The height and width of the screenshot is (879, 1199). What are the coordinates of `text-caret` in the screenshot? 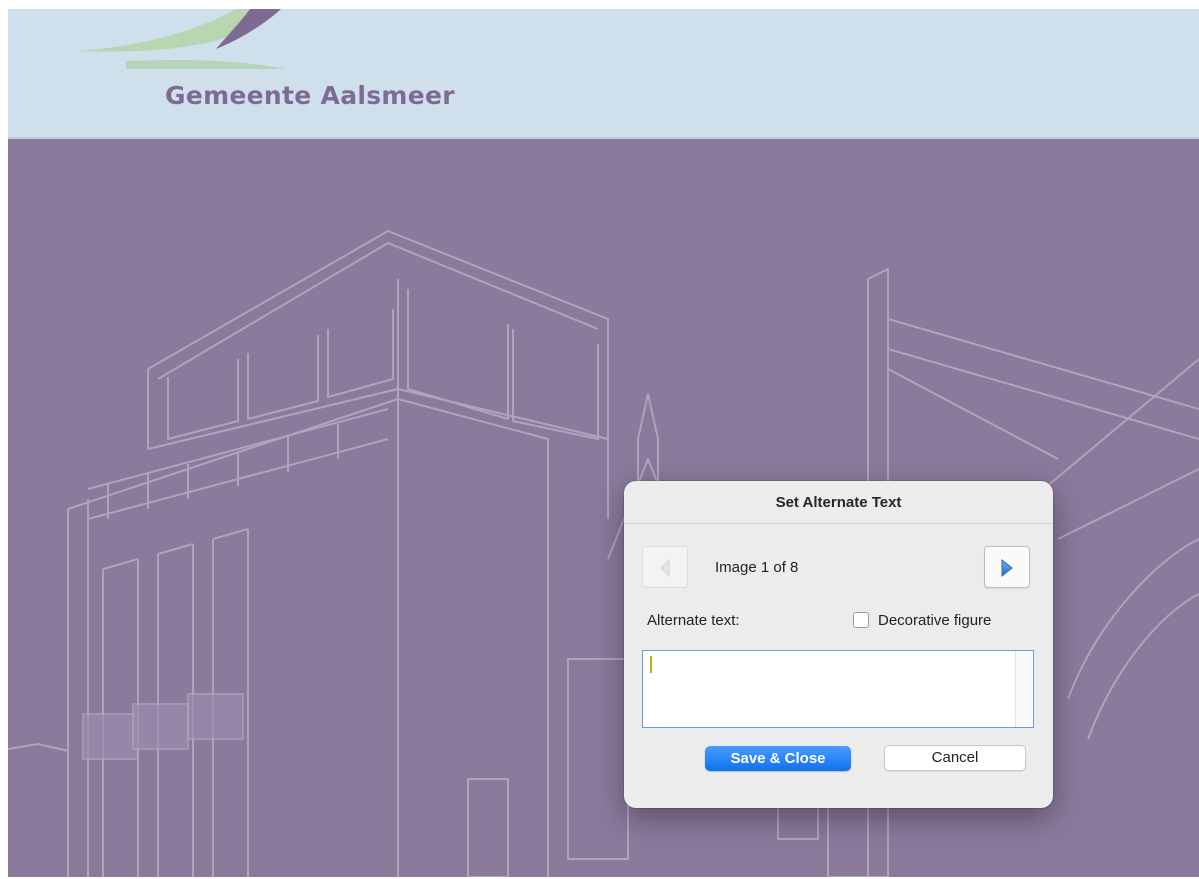 It's located at (651, 664).